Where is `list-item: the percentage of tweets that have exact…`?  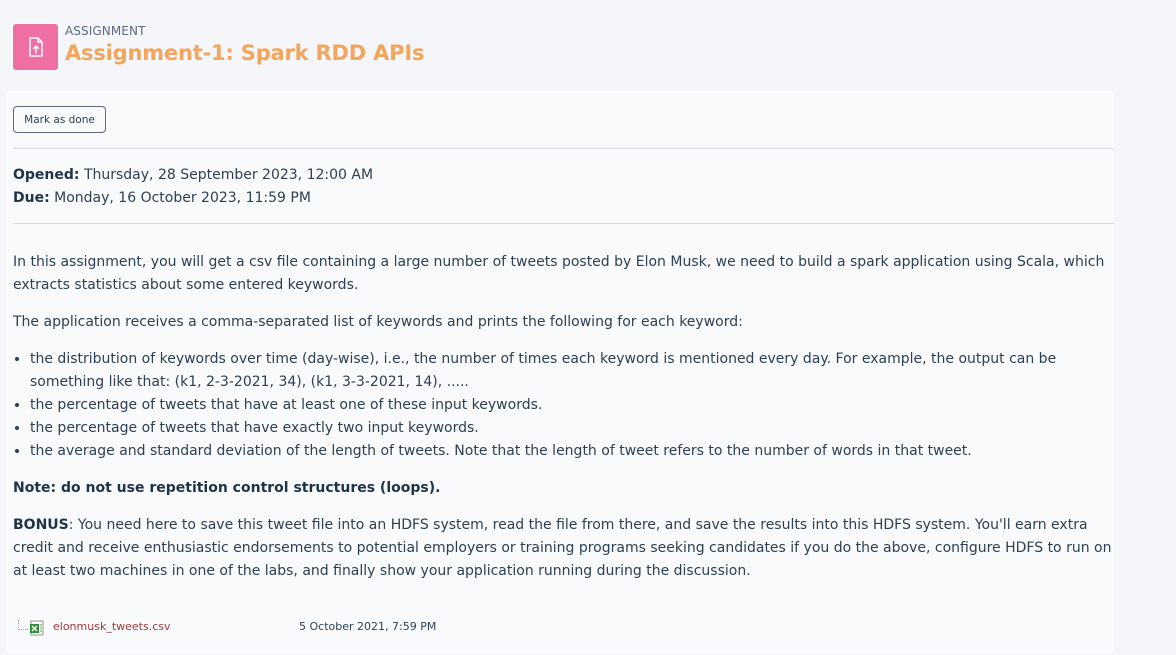 list-item: the percentage of tweets that have exact… is located at coordinates (573, 428).